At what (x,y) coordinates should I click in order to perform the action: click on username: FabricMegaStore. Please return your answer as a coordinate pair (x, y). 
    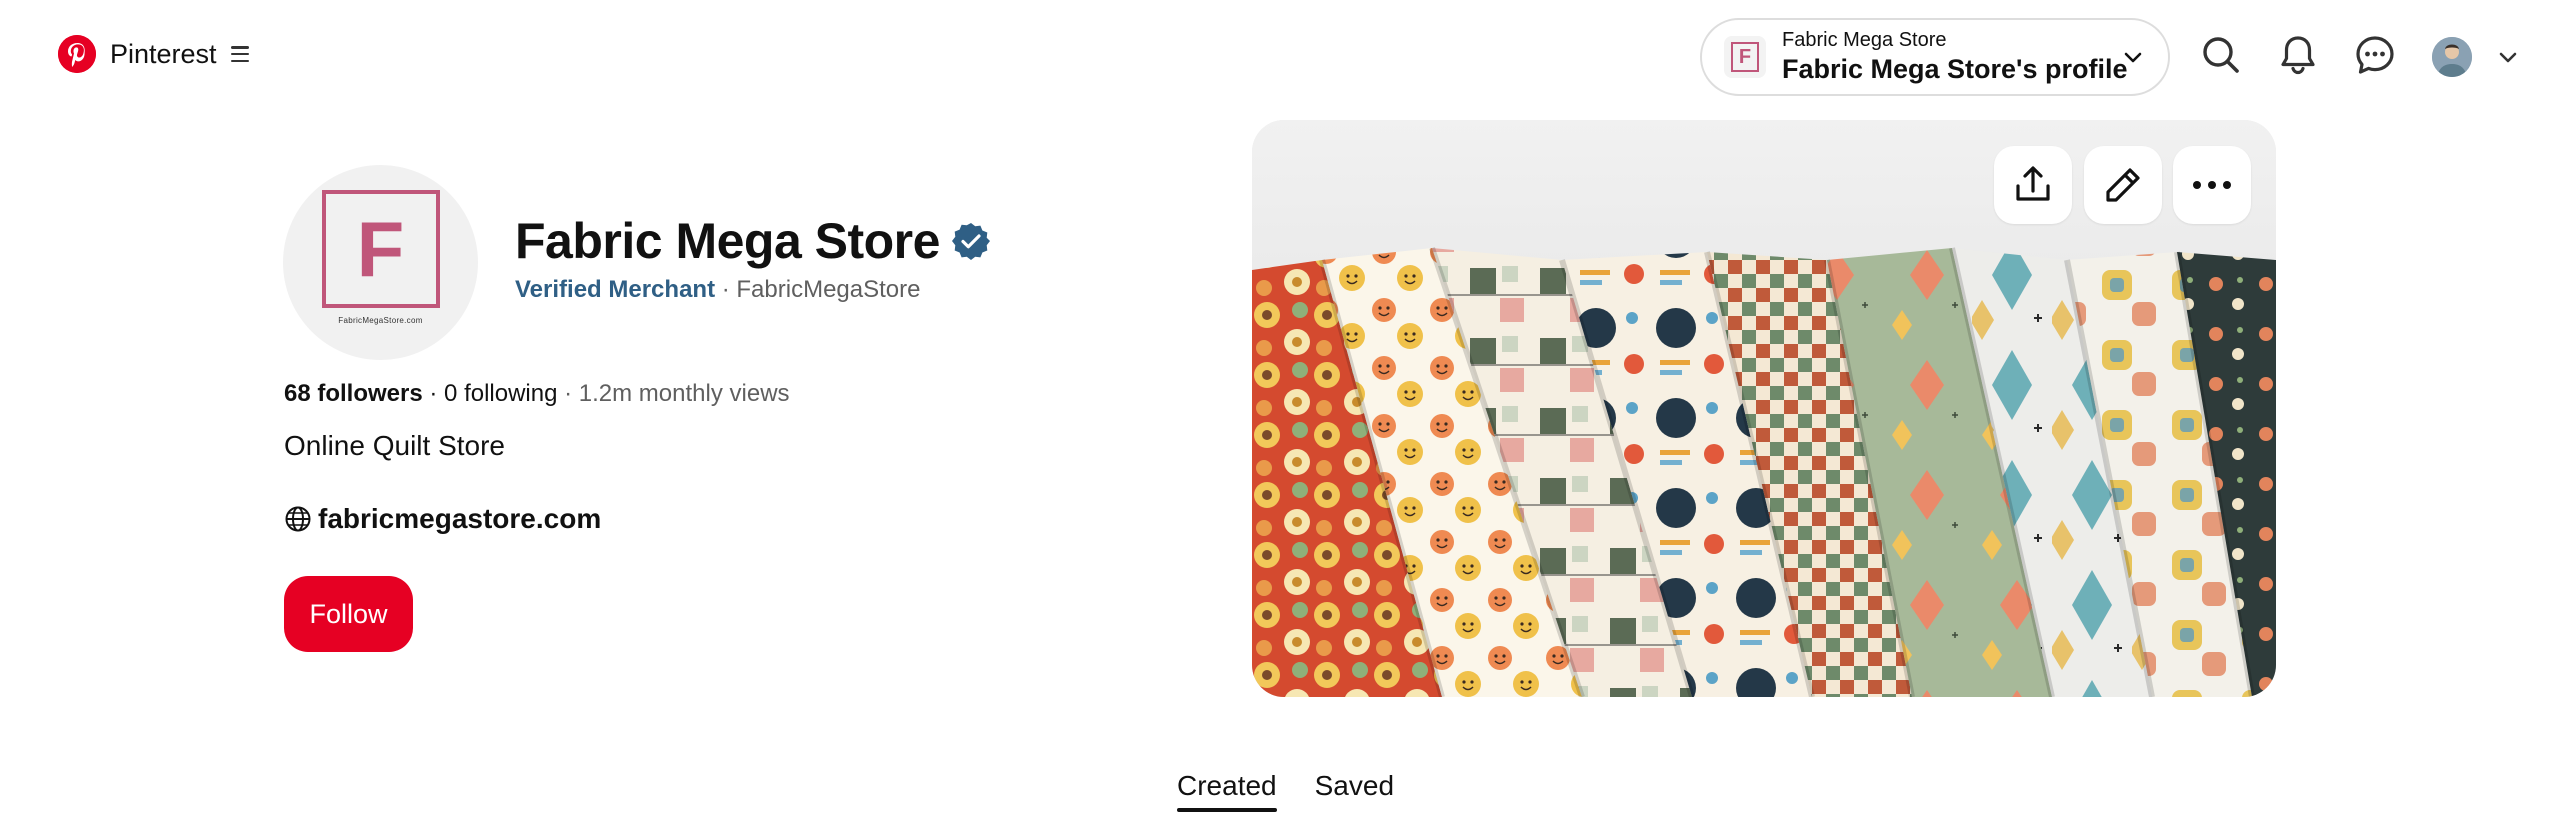
    Looking at the image, I should click on (828, 289).